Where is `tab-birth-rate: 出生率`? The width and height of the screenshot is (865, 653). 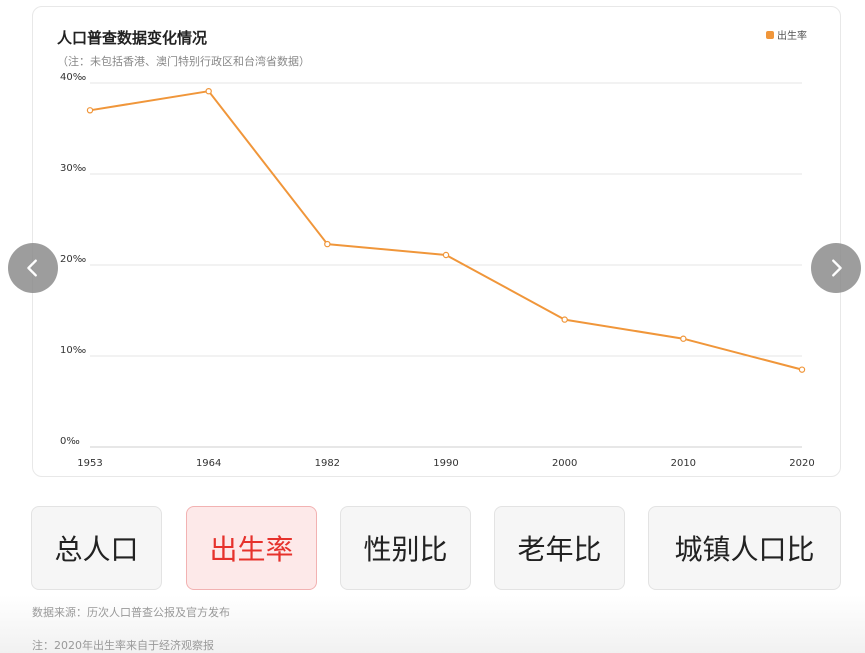 tab-birth-rate: 出生率 is located at coordinates (251, 548).